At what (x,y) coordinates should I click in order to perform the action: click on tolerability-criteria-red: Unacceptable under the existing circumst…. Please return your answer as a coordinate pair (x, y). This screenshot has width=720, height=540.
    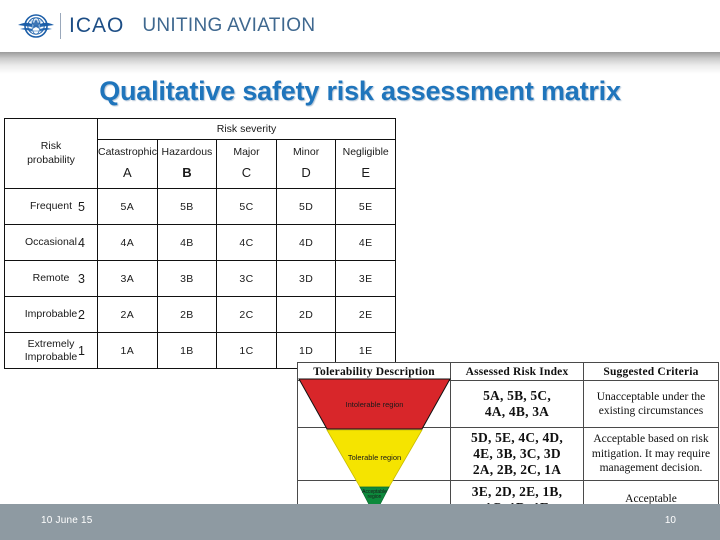
    Looking at the image, I should click on (651, 404).